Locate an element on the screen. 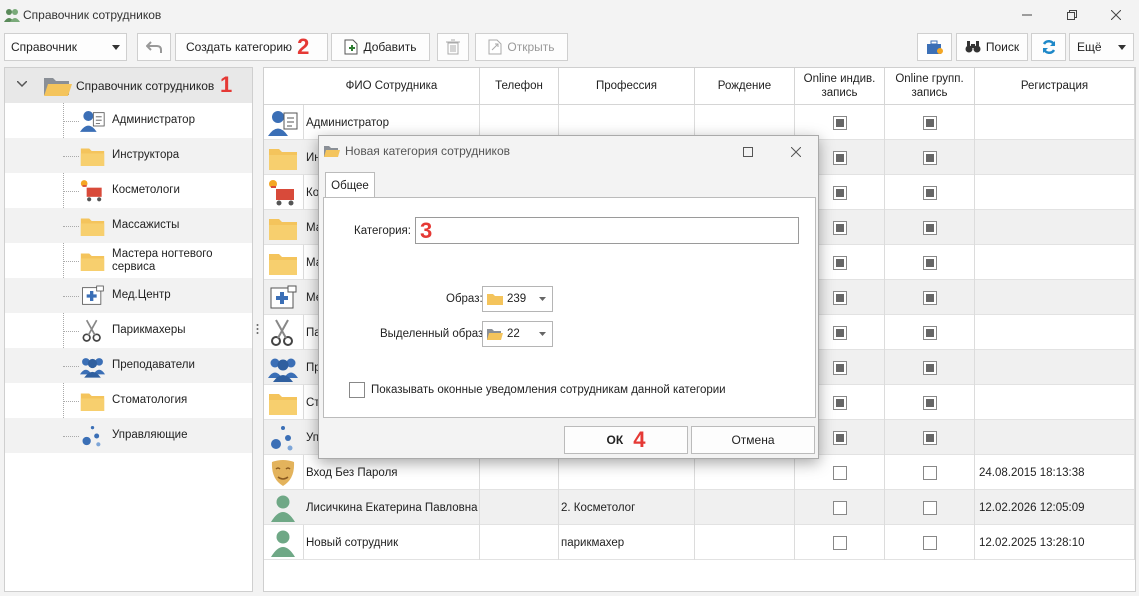 Image resolution: width=1139 pixels, height=596 pixels. table-row: Вход Без Пароля 24.08.2015 18:13:38 is located at coordinates (699, 472).